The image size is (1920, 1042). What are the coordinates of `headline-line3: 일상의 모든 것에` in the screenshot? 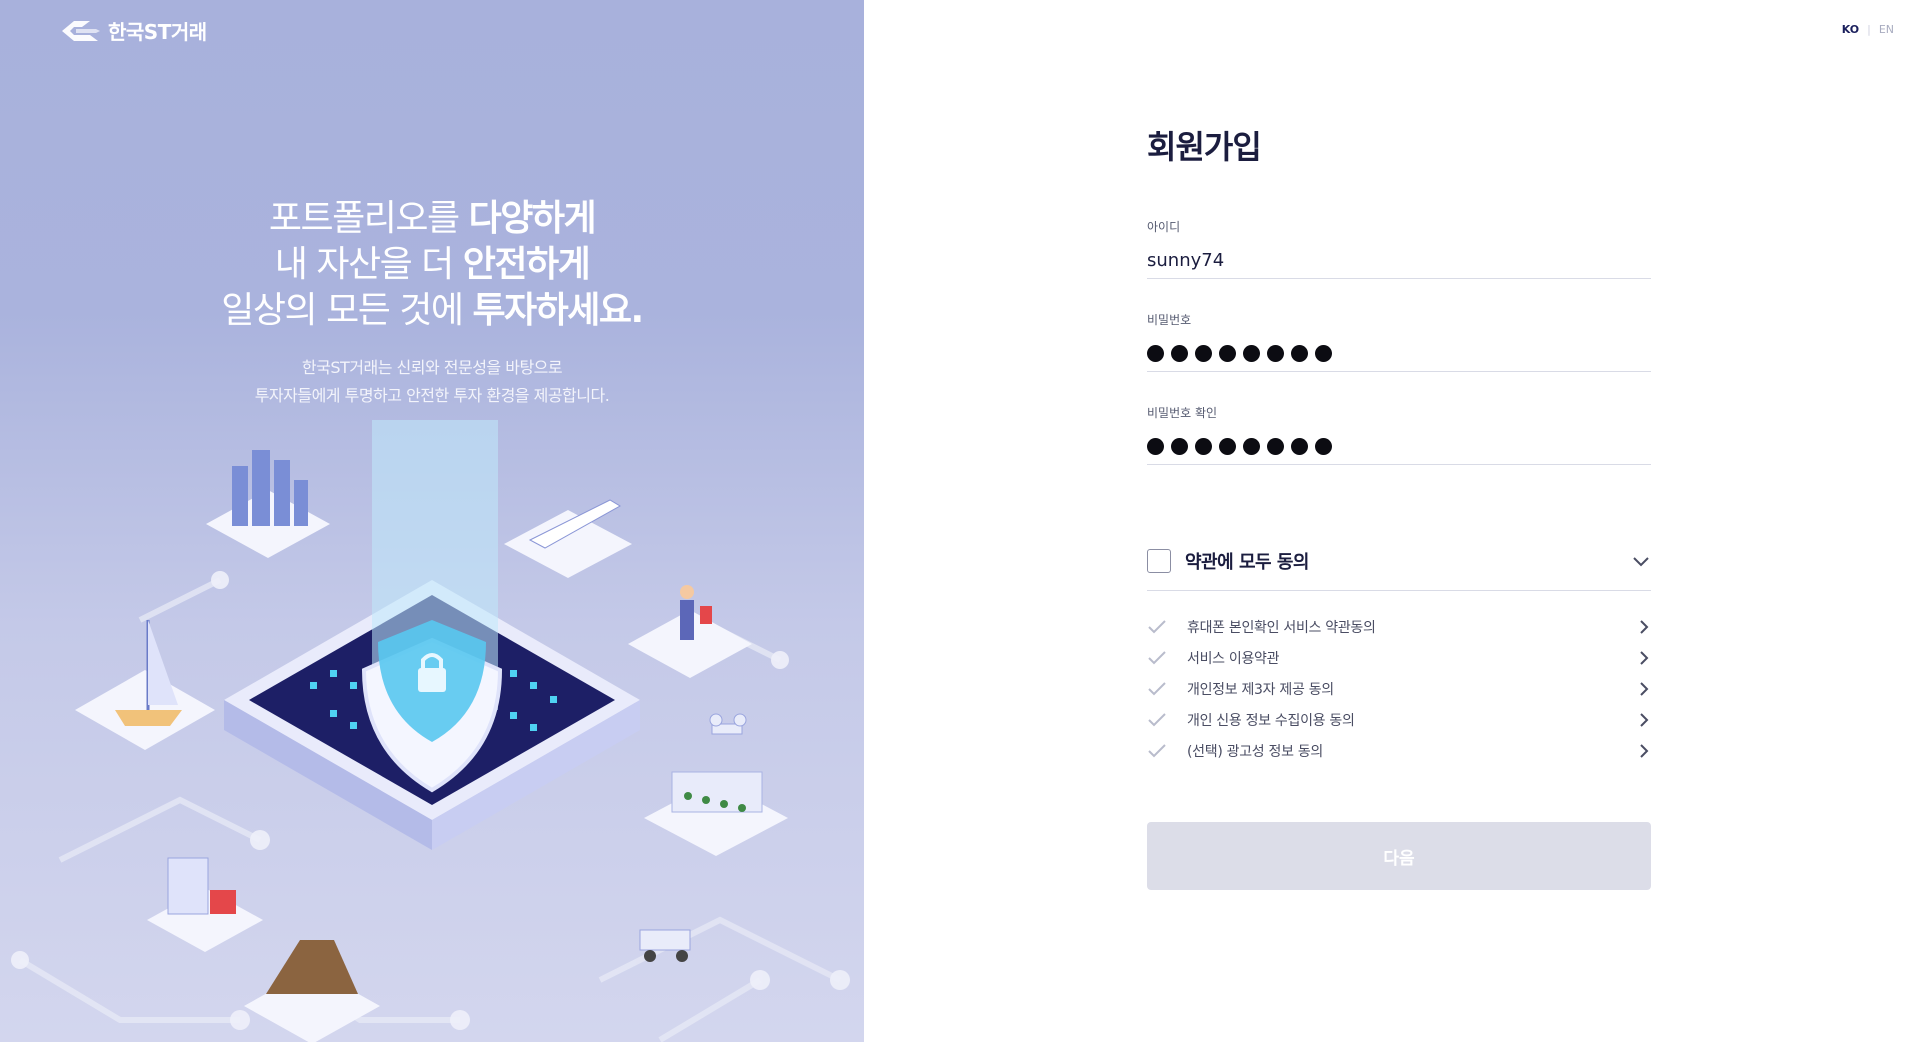 It's located at (347, 310).